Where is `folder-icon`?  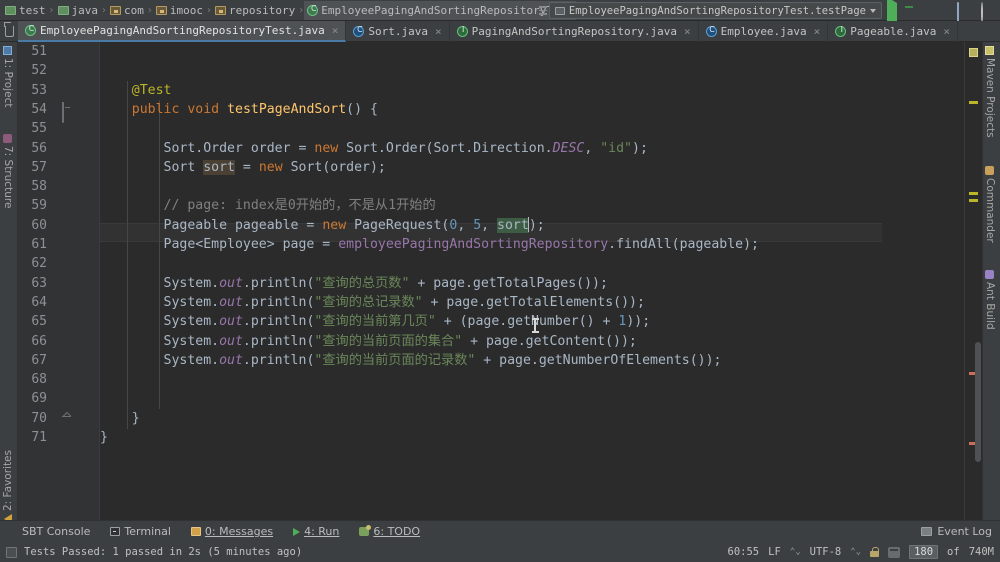 folder-icon is located at coordinates (10, 10).